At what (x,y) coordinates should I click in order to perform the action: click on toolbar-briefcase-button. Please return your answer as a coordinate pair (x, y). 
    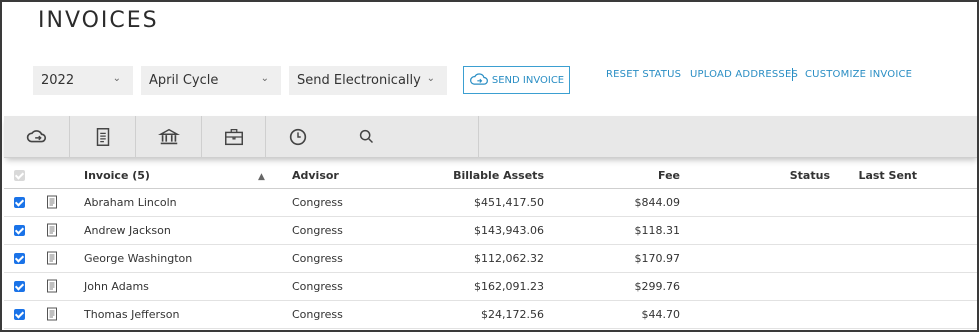
    Looking at the image, I should click on (234, 137).